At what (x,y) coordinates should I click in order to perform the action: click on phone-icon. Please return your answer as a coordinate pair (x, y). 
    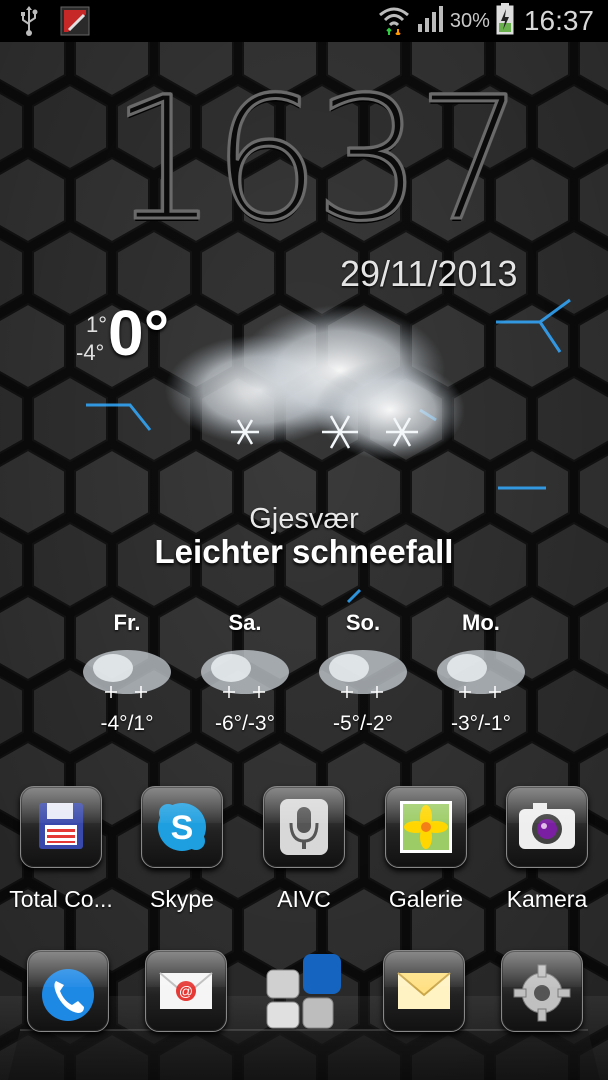
    Looking at the image, I should click on (68, 991).